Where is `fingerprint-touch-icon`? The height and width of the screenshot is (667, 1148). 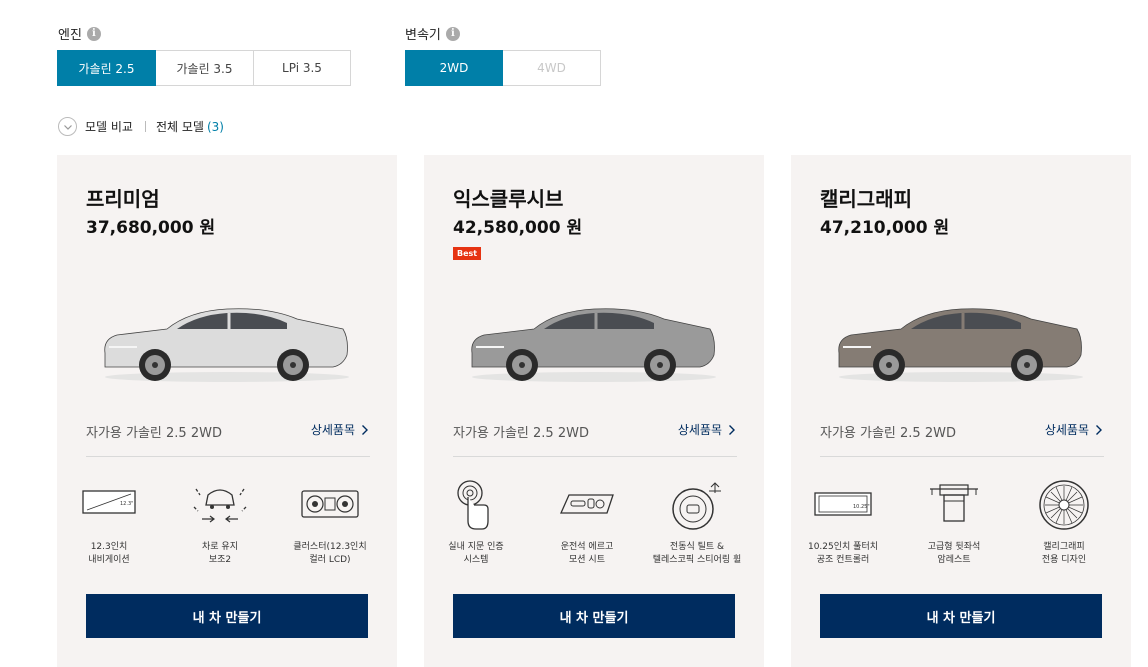
fingerprint-touch-icon is located at coordinates (473, 505).